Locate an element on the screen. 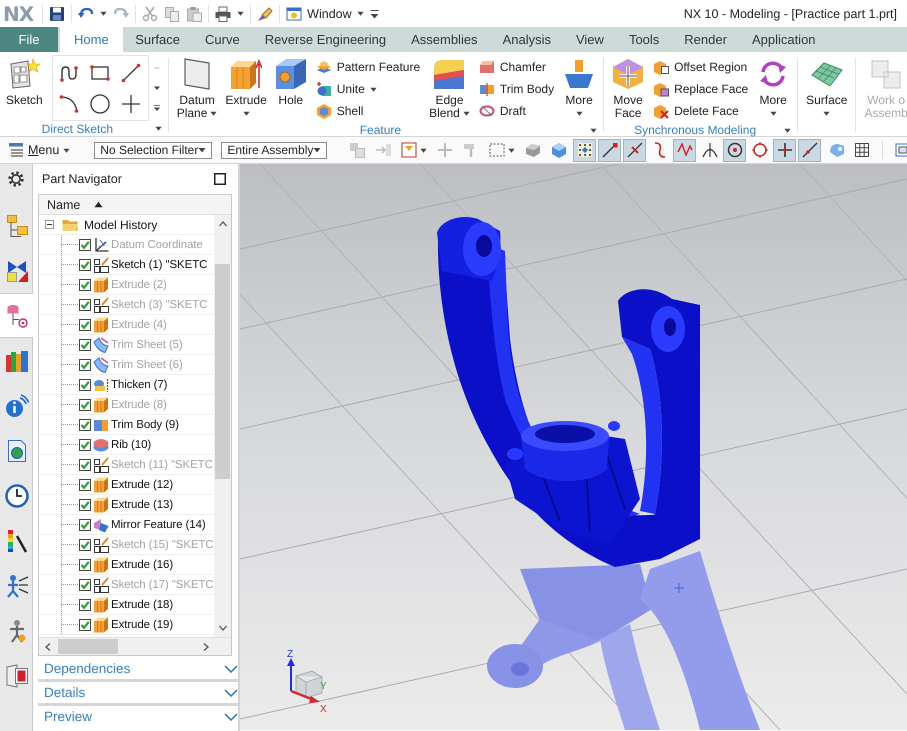 This screenshot has height=731, width=907. ribbon-tab: Tools is located at coordinates (644, 39).